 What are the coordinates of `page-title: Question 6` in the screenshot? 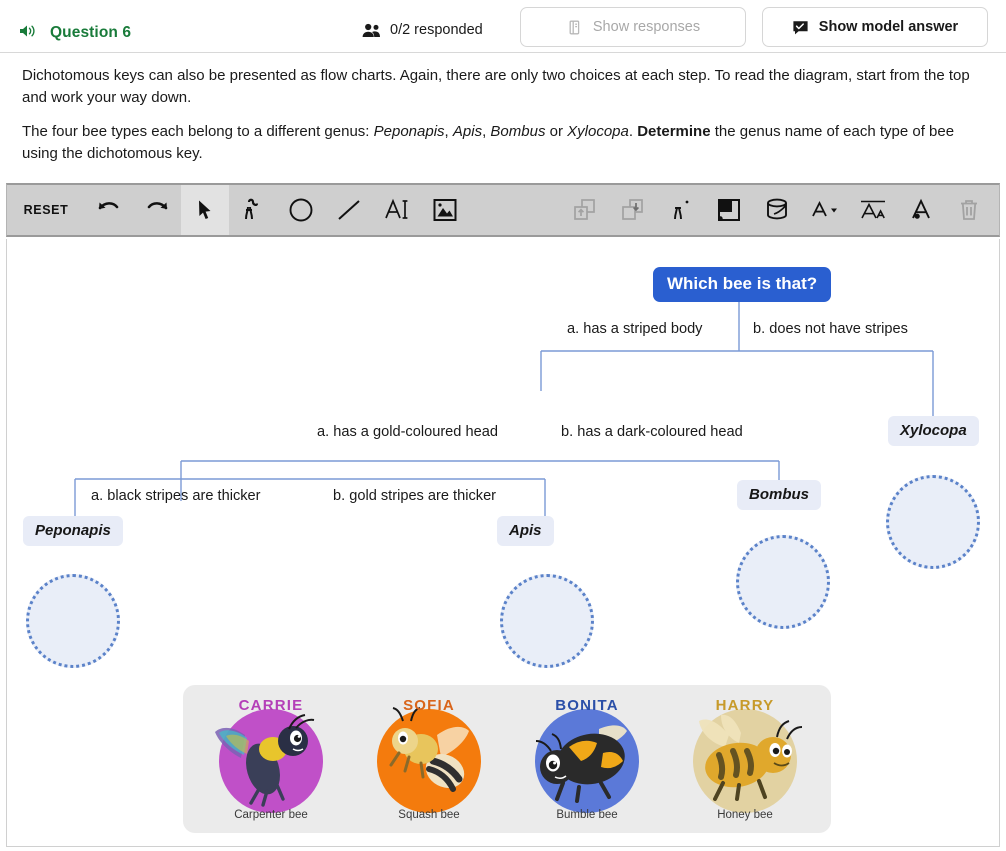 It's located at (91, 32).